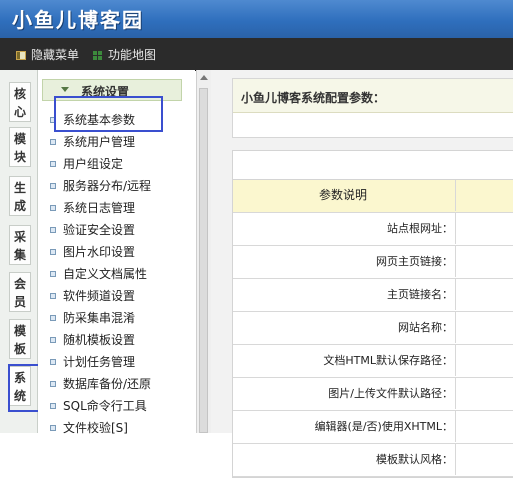 This screenshot has height=478, width=513. What do you see at coordinates (132, 55) in the screenshot?
I see `sitemap-label: 功能地图` at bounding box center [132, 55].